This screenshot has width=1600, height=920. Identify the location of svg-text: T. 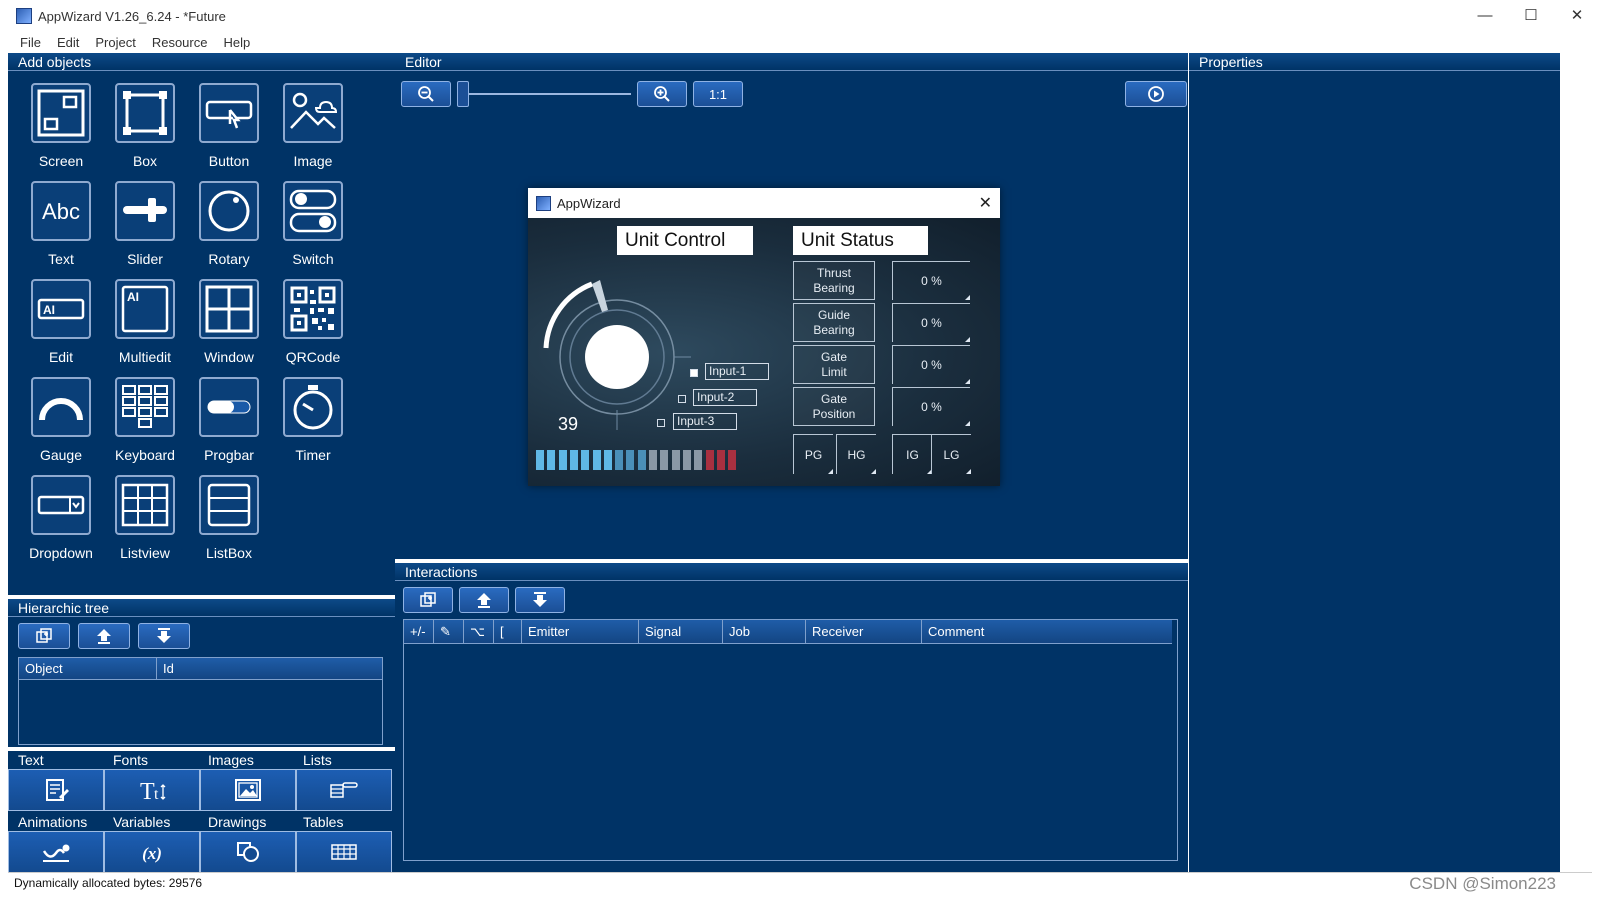
(147, 791).